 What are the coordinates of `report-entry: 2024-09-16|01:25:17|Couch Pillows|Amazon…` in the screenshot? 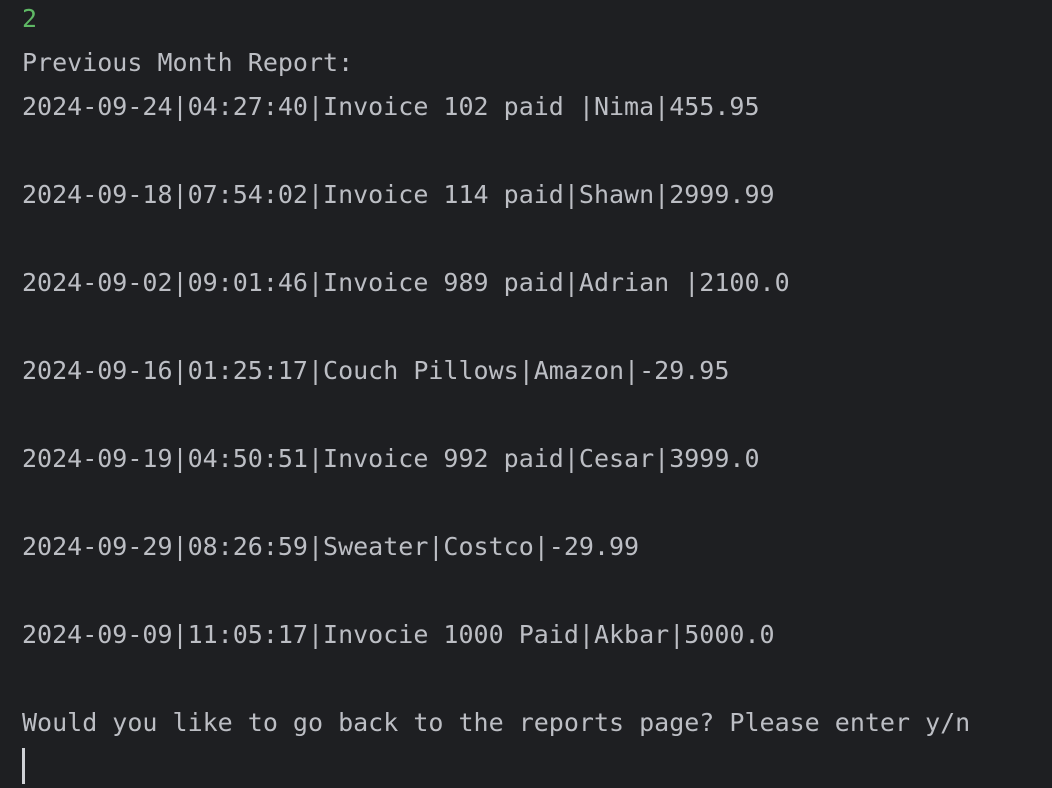 It's located at (376, 370).